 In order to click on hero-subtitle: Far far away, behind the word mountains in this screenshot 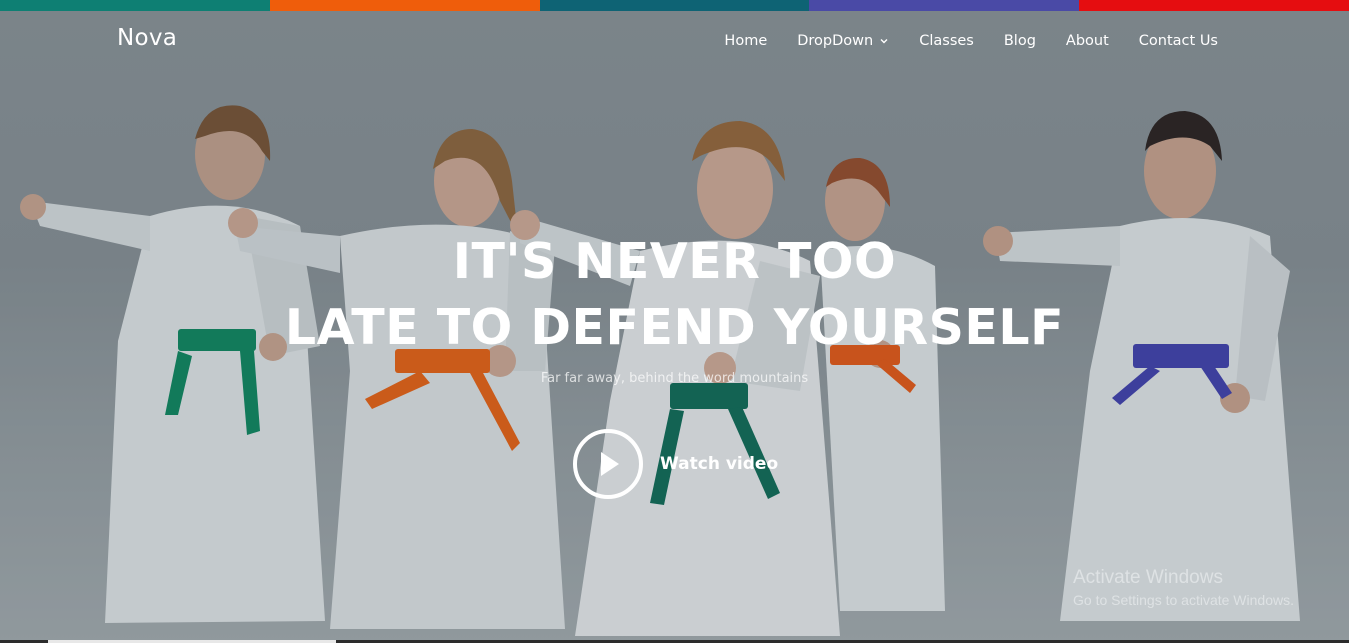, I will do `click(674, 378)`.